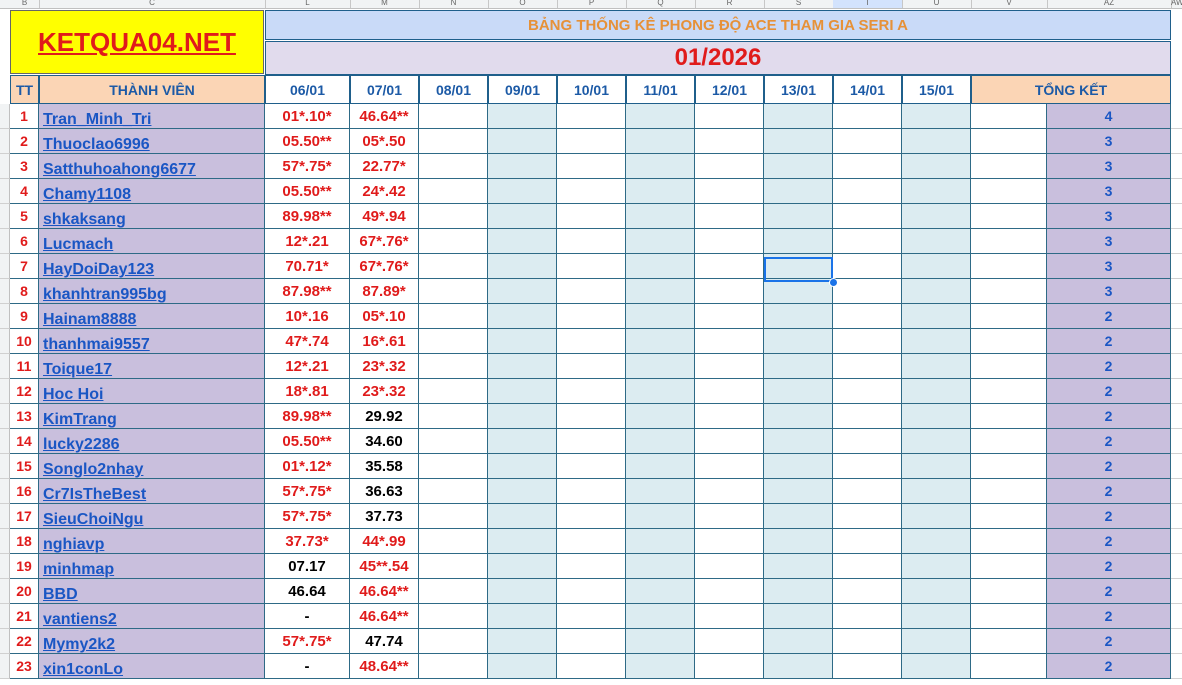  What do you see at coordinates (307, 416) in the screenshot?
I see `result-cell-06-01: 89.98**` at bounding box center [307, 416].